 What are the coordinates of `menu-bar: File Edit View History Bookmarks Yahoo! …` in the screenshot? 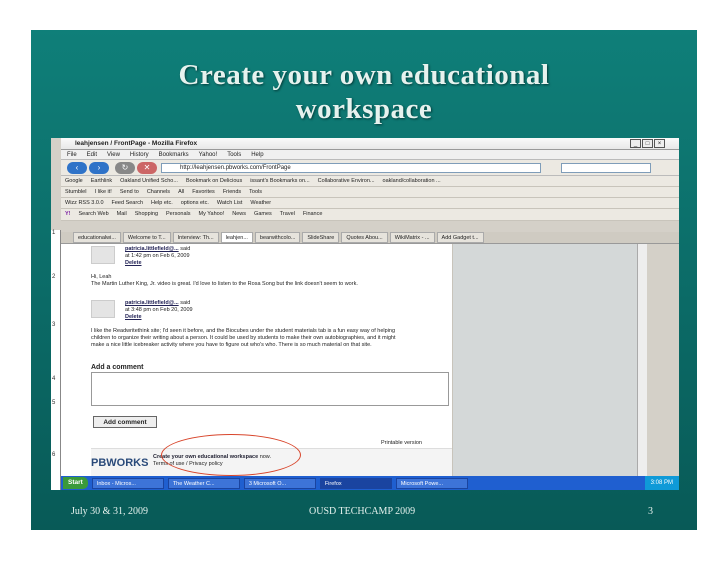 It's located at (370, 155).